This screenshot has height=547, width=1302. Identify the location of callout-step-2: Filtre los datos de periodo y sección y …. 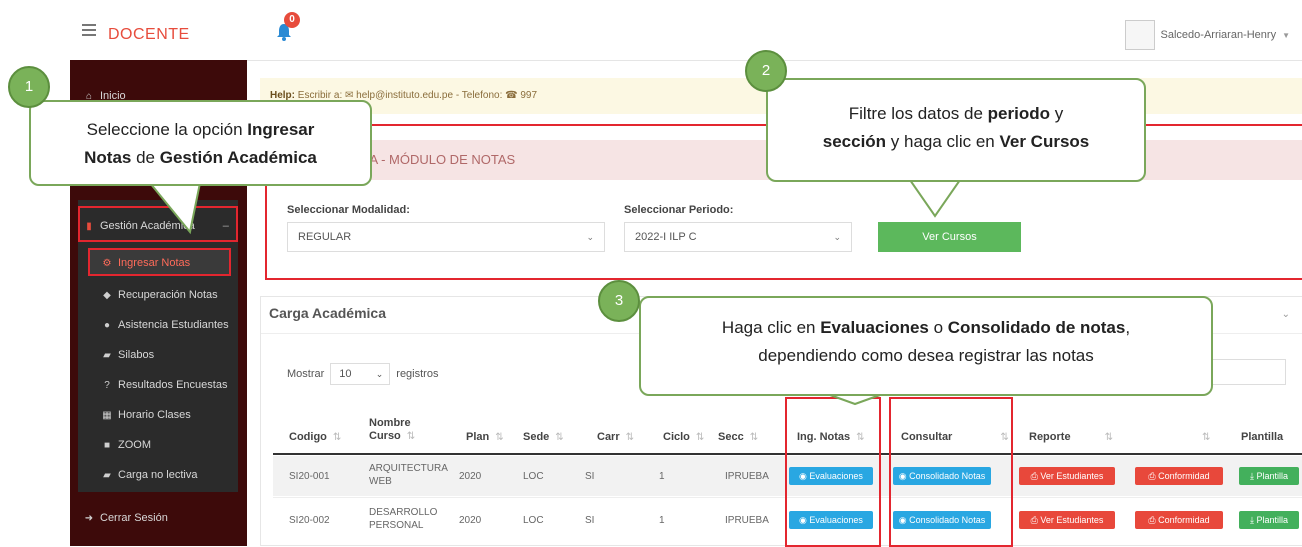
(956, 130).